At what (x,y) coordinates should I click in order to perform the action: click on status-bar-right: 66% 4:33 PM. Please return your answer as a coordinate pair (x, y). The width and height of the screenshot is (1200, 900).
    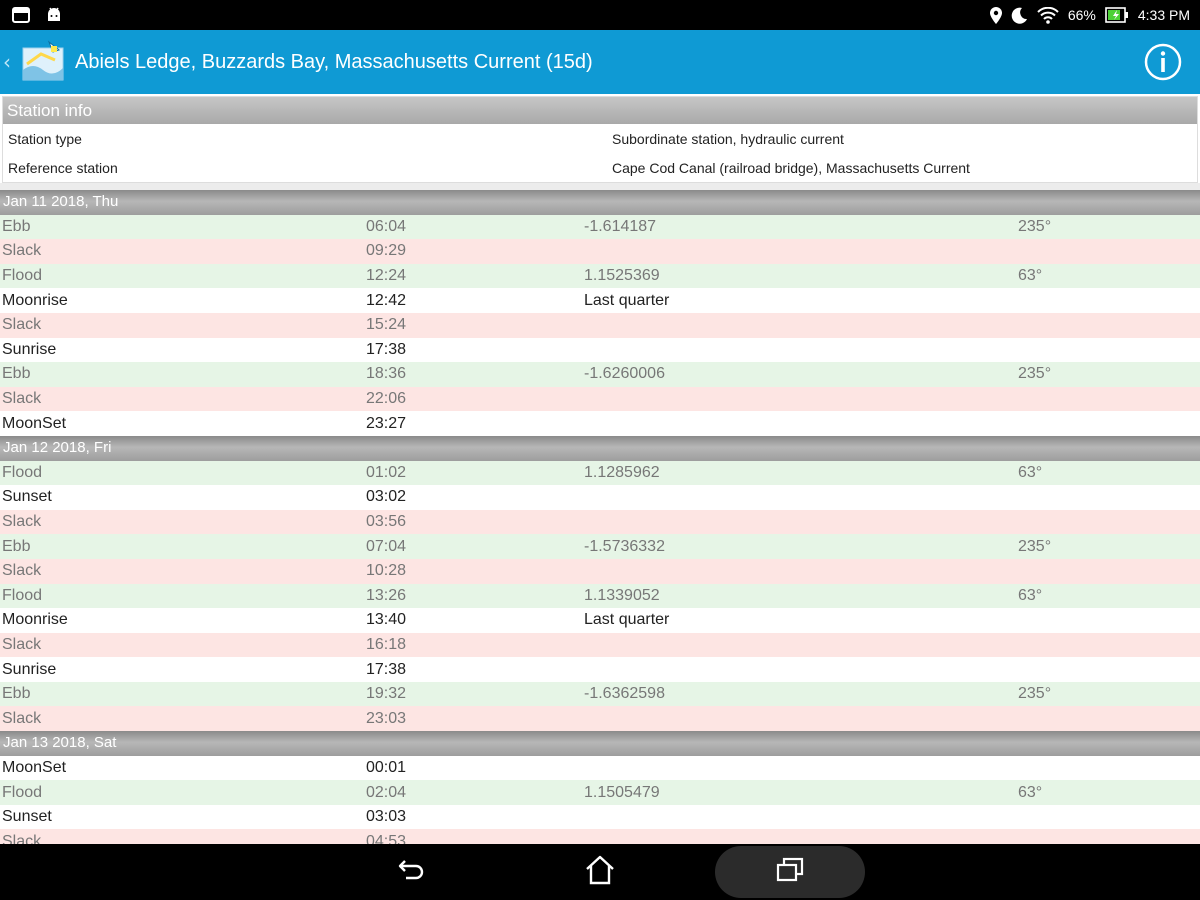
    Looking at the image, I should click on (1089, 15).